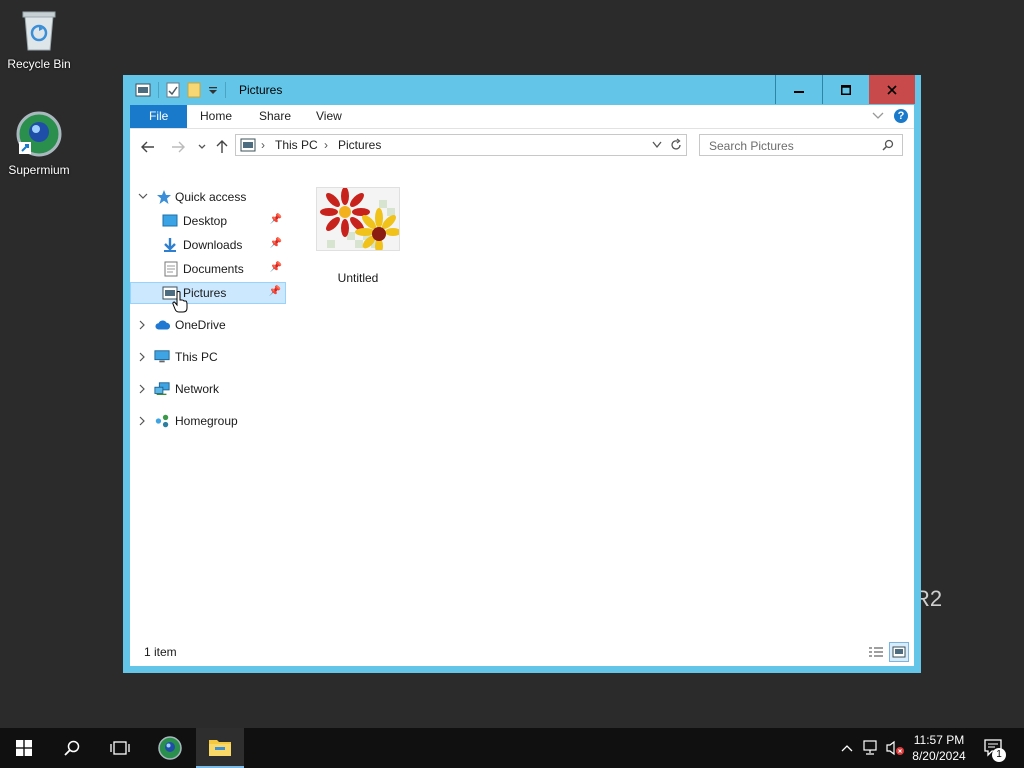  Describe the element at coordinates (196, 357) in the screenshot. I see `nav-item-label: This PC` at that location.